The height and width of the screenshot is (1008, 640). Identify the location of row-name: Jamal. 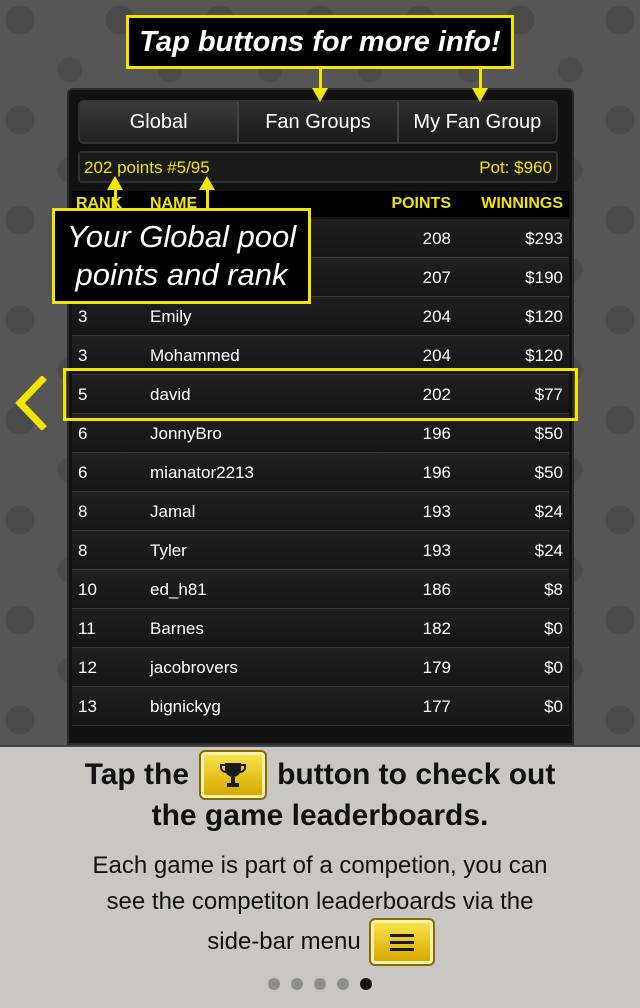
(173, 511).